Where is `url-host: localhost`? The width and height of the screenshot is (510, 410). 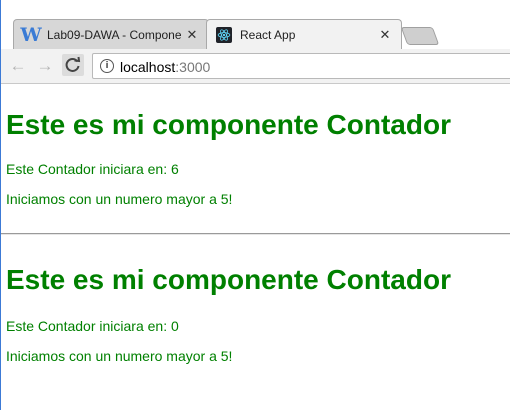
url-host: localhost is located at coordinates (148, 67).